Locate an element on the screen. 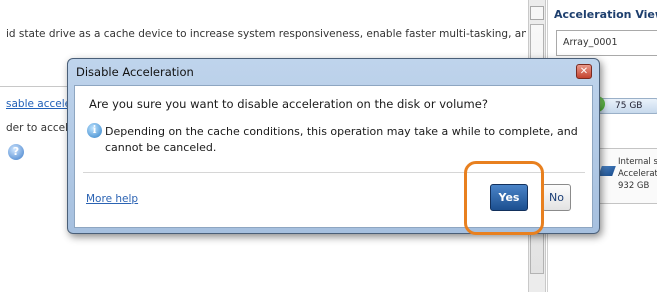 The width and height of the screenshot is (657, 292). dialog-title: Disable Acceleration is located at coordinates (135, 72).